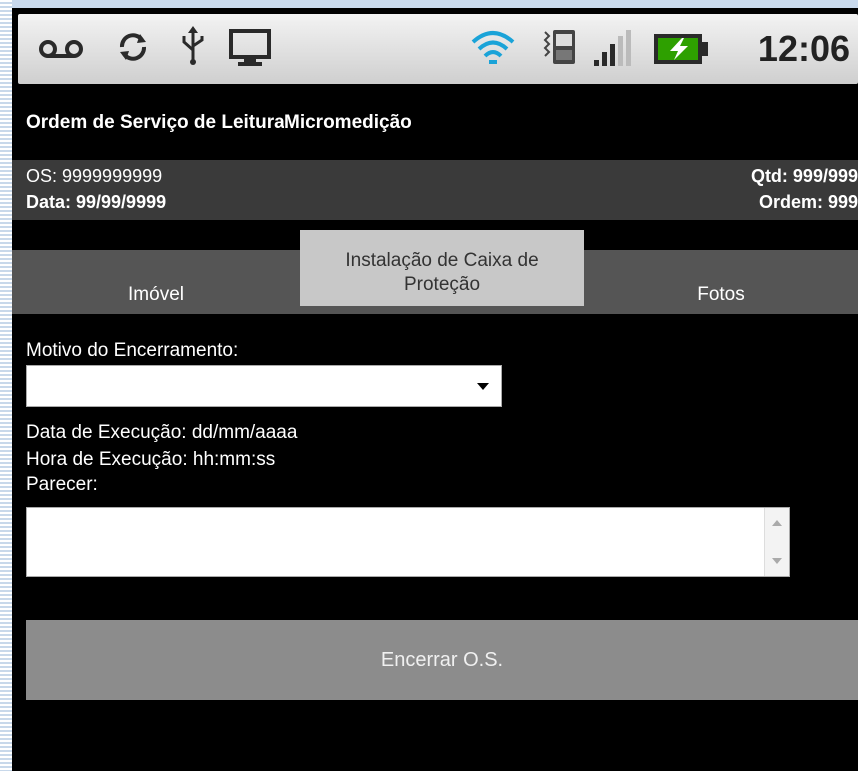 Image resolution: width=858 pixels, height=771 pixels. Describe the element at coordinates (721, 282) in the screenshot. I see `tab-fotos: Fotos` at that location.